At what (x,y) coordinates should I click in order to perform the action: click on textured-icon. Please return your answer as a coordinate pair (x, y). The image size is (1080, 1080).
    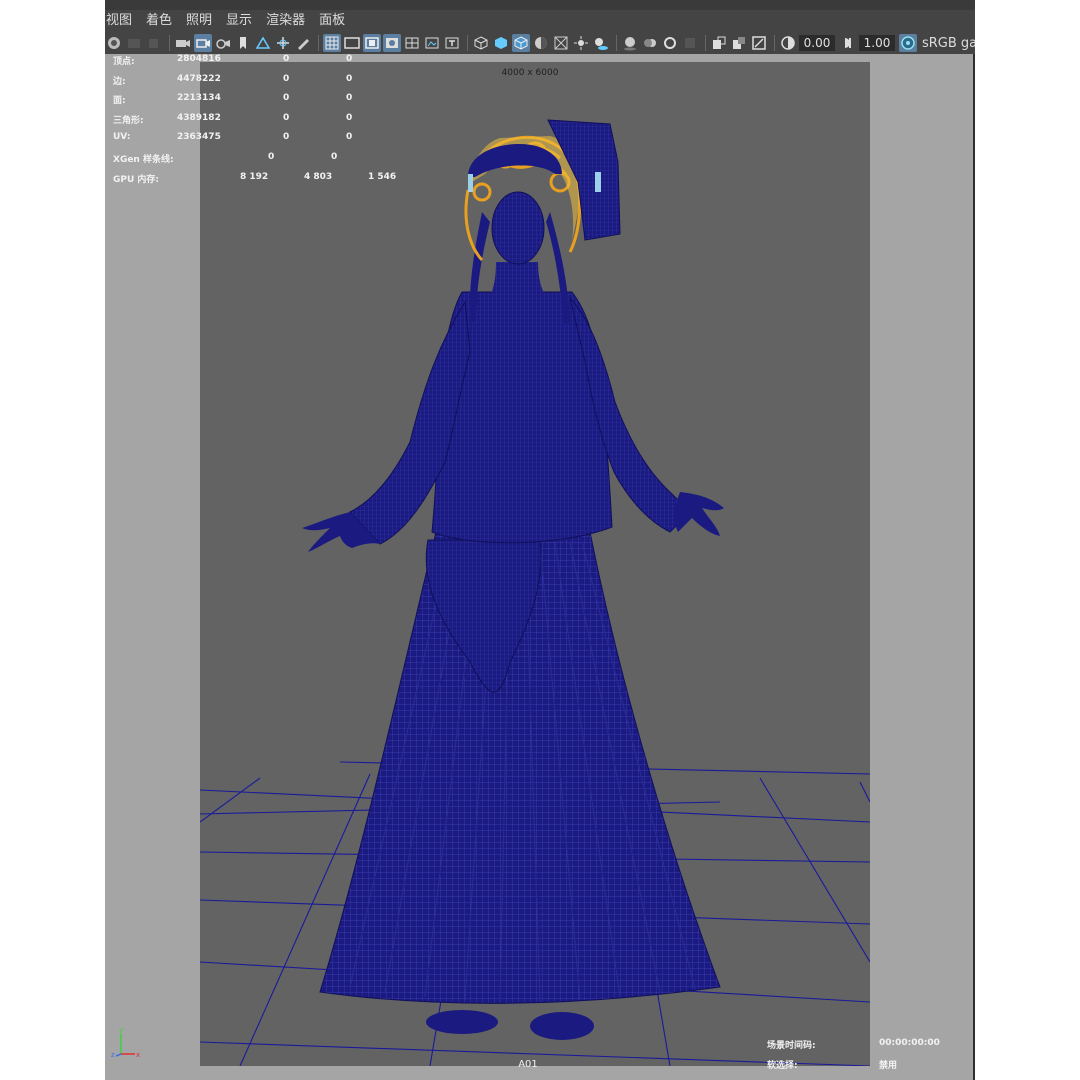
    Looking at the image, I should click on (541, 43).